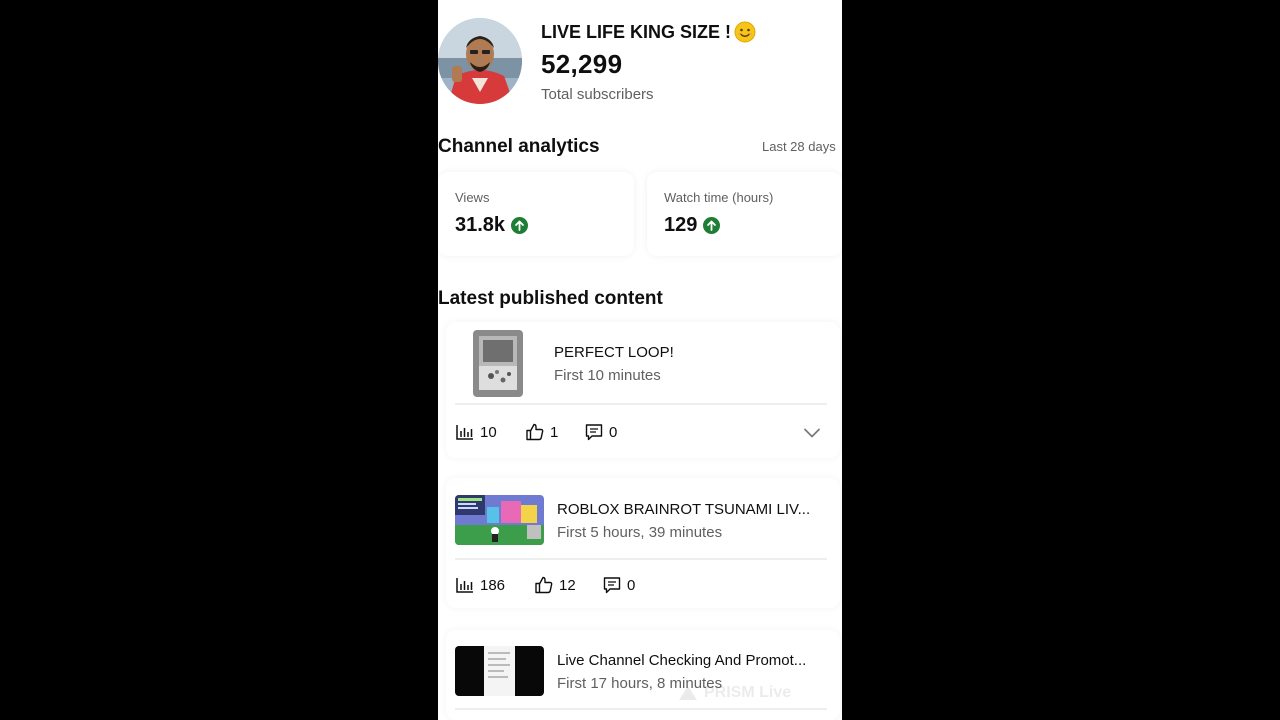  I want to click on video-subtitle: First 5 hours, 39 minutes, so click(640, 532).